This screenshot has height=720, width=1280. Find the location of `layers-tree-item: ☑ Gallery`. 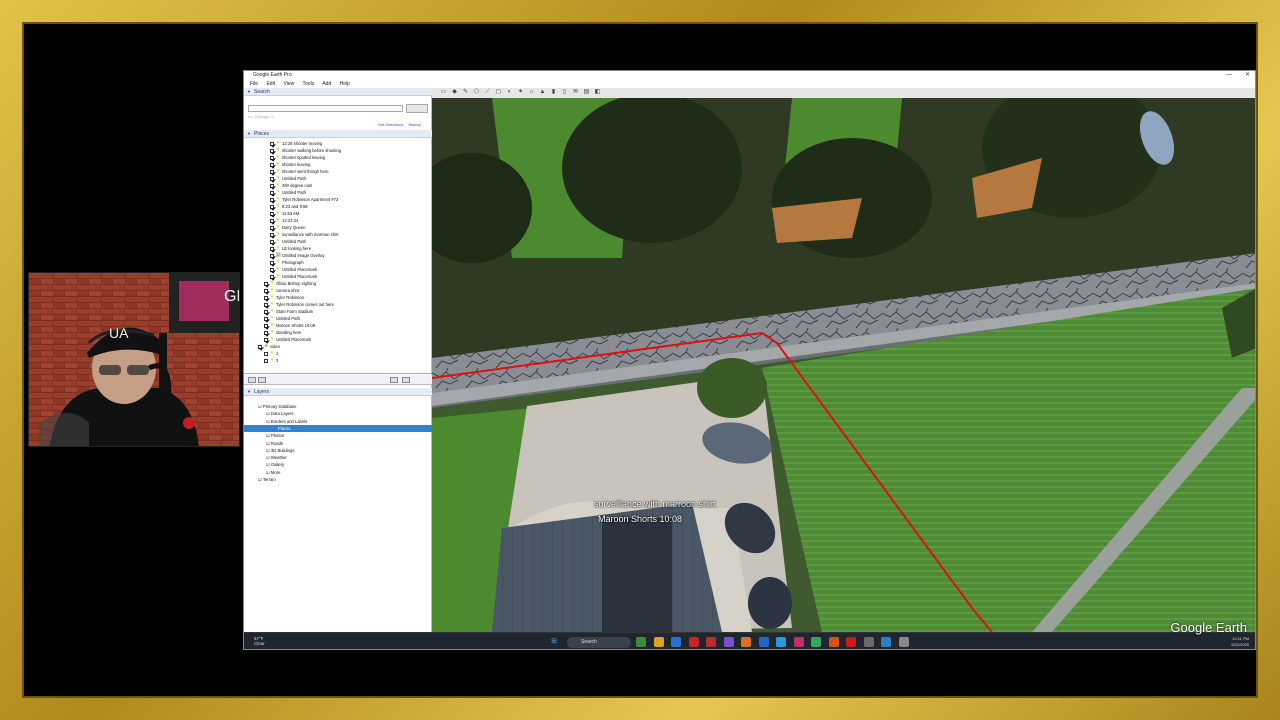

layers-tree-item: ☑ Gallery is located at coordinates (275, 464).